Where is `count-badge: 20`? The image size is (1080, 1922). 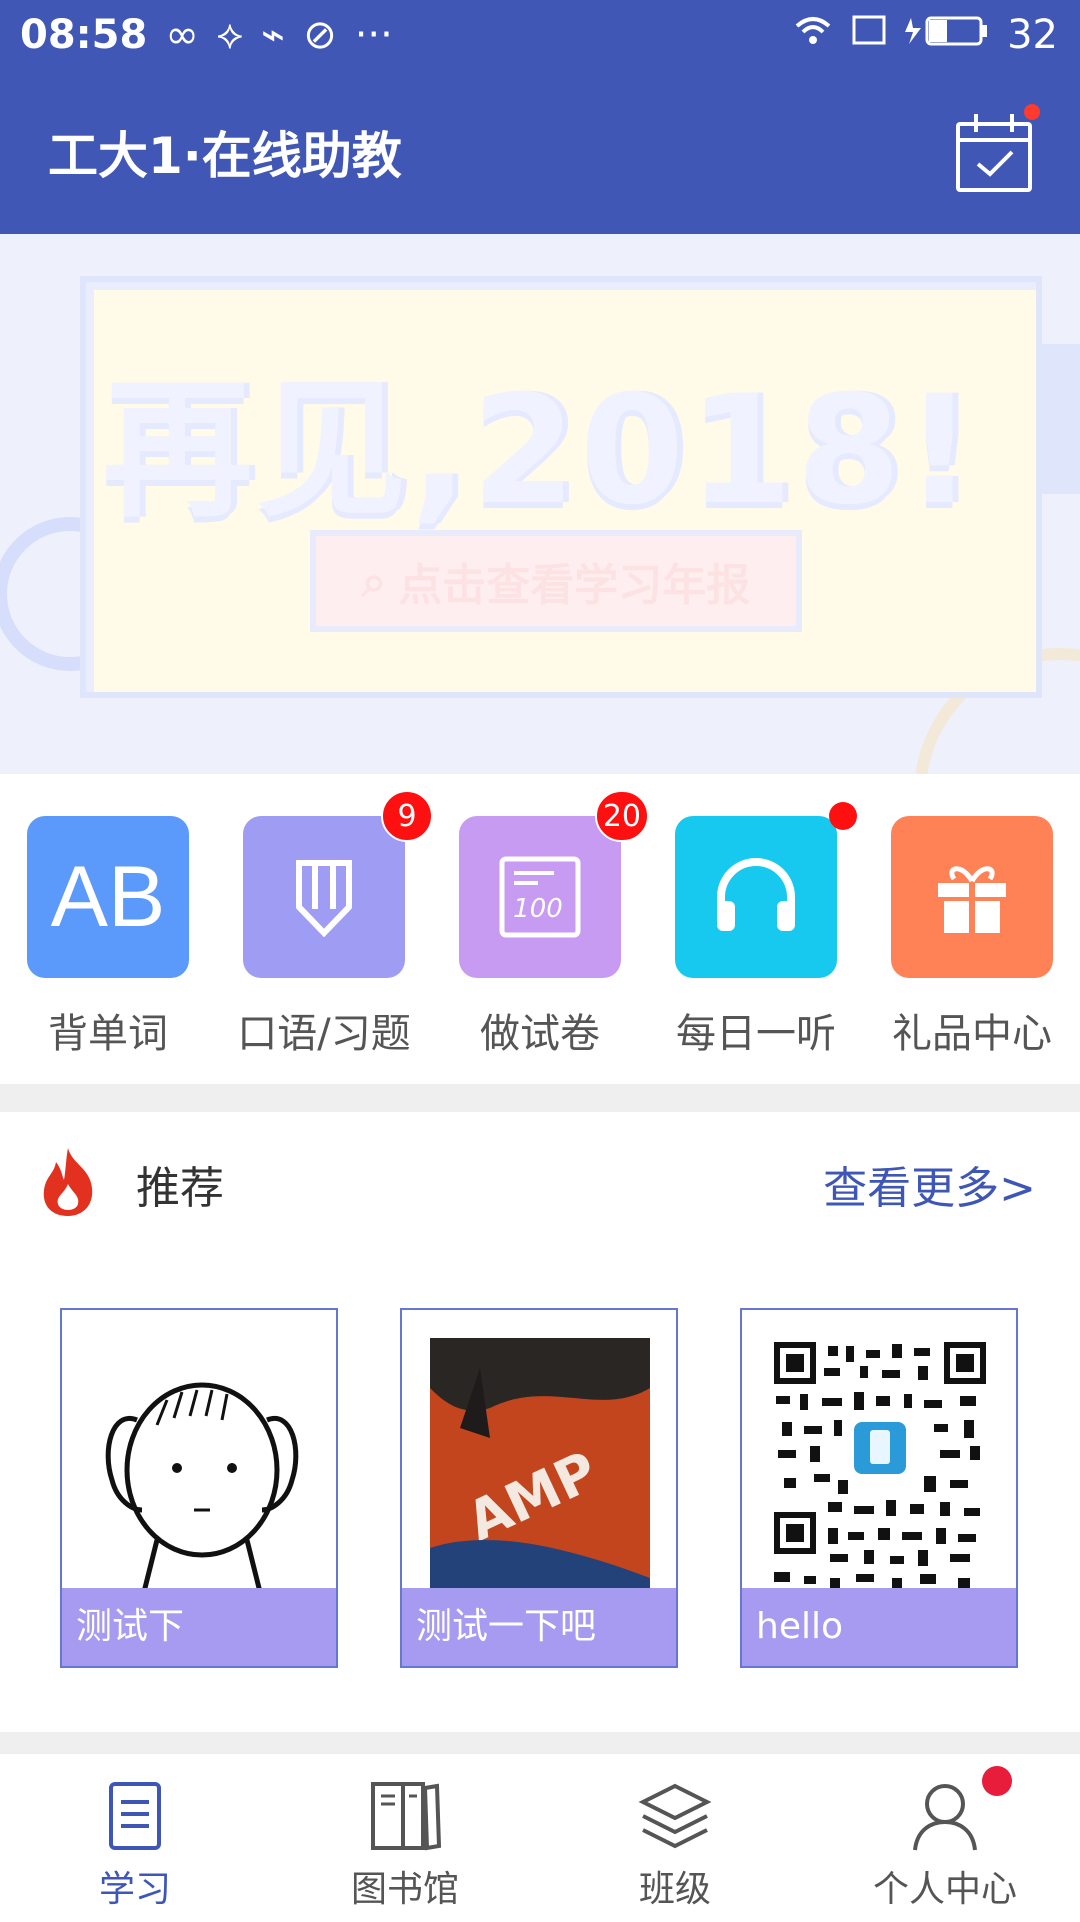
count-badge: 20 is located at coordinates (621, 816).